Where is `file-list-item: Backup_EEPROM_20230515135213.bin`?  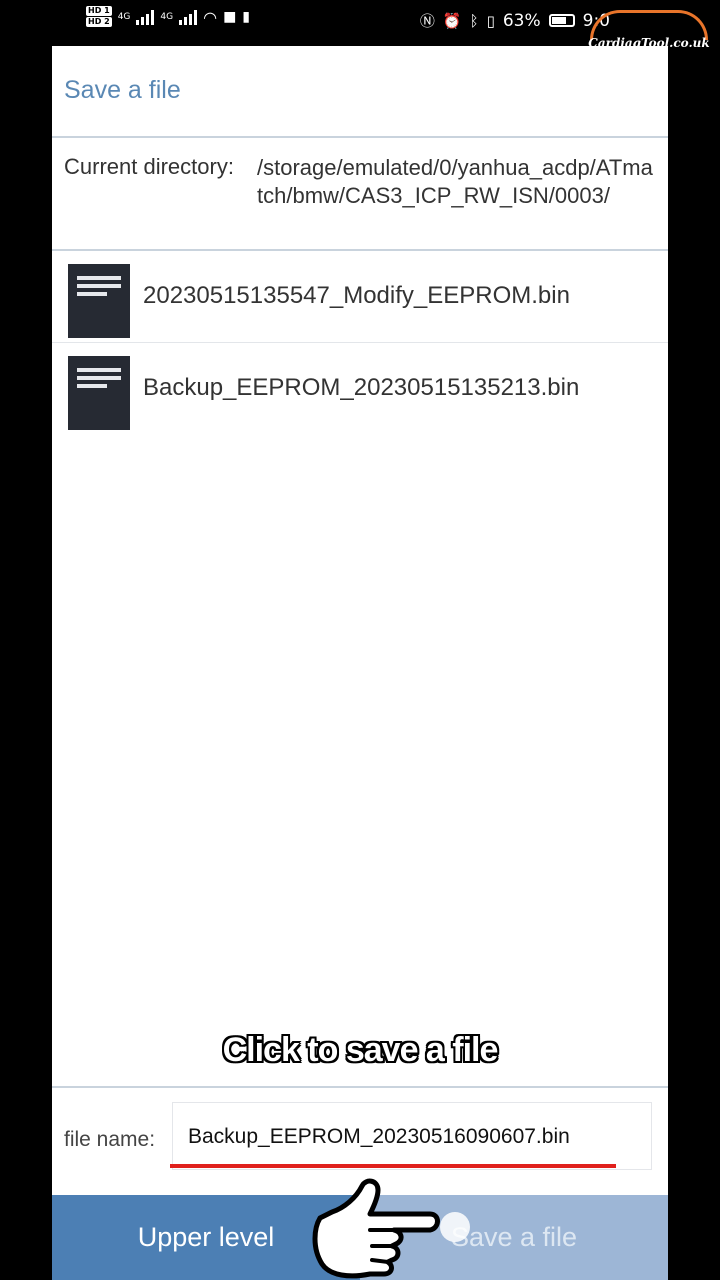 file-list-item: Backup_EEPROM_20230515135213.bin is located at coordinates (360, 389).